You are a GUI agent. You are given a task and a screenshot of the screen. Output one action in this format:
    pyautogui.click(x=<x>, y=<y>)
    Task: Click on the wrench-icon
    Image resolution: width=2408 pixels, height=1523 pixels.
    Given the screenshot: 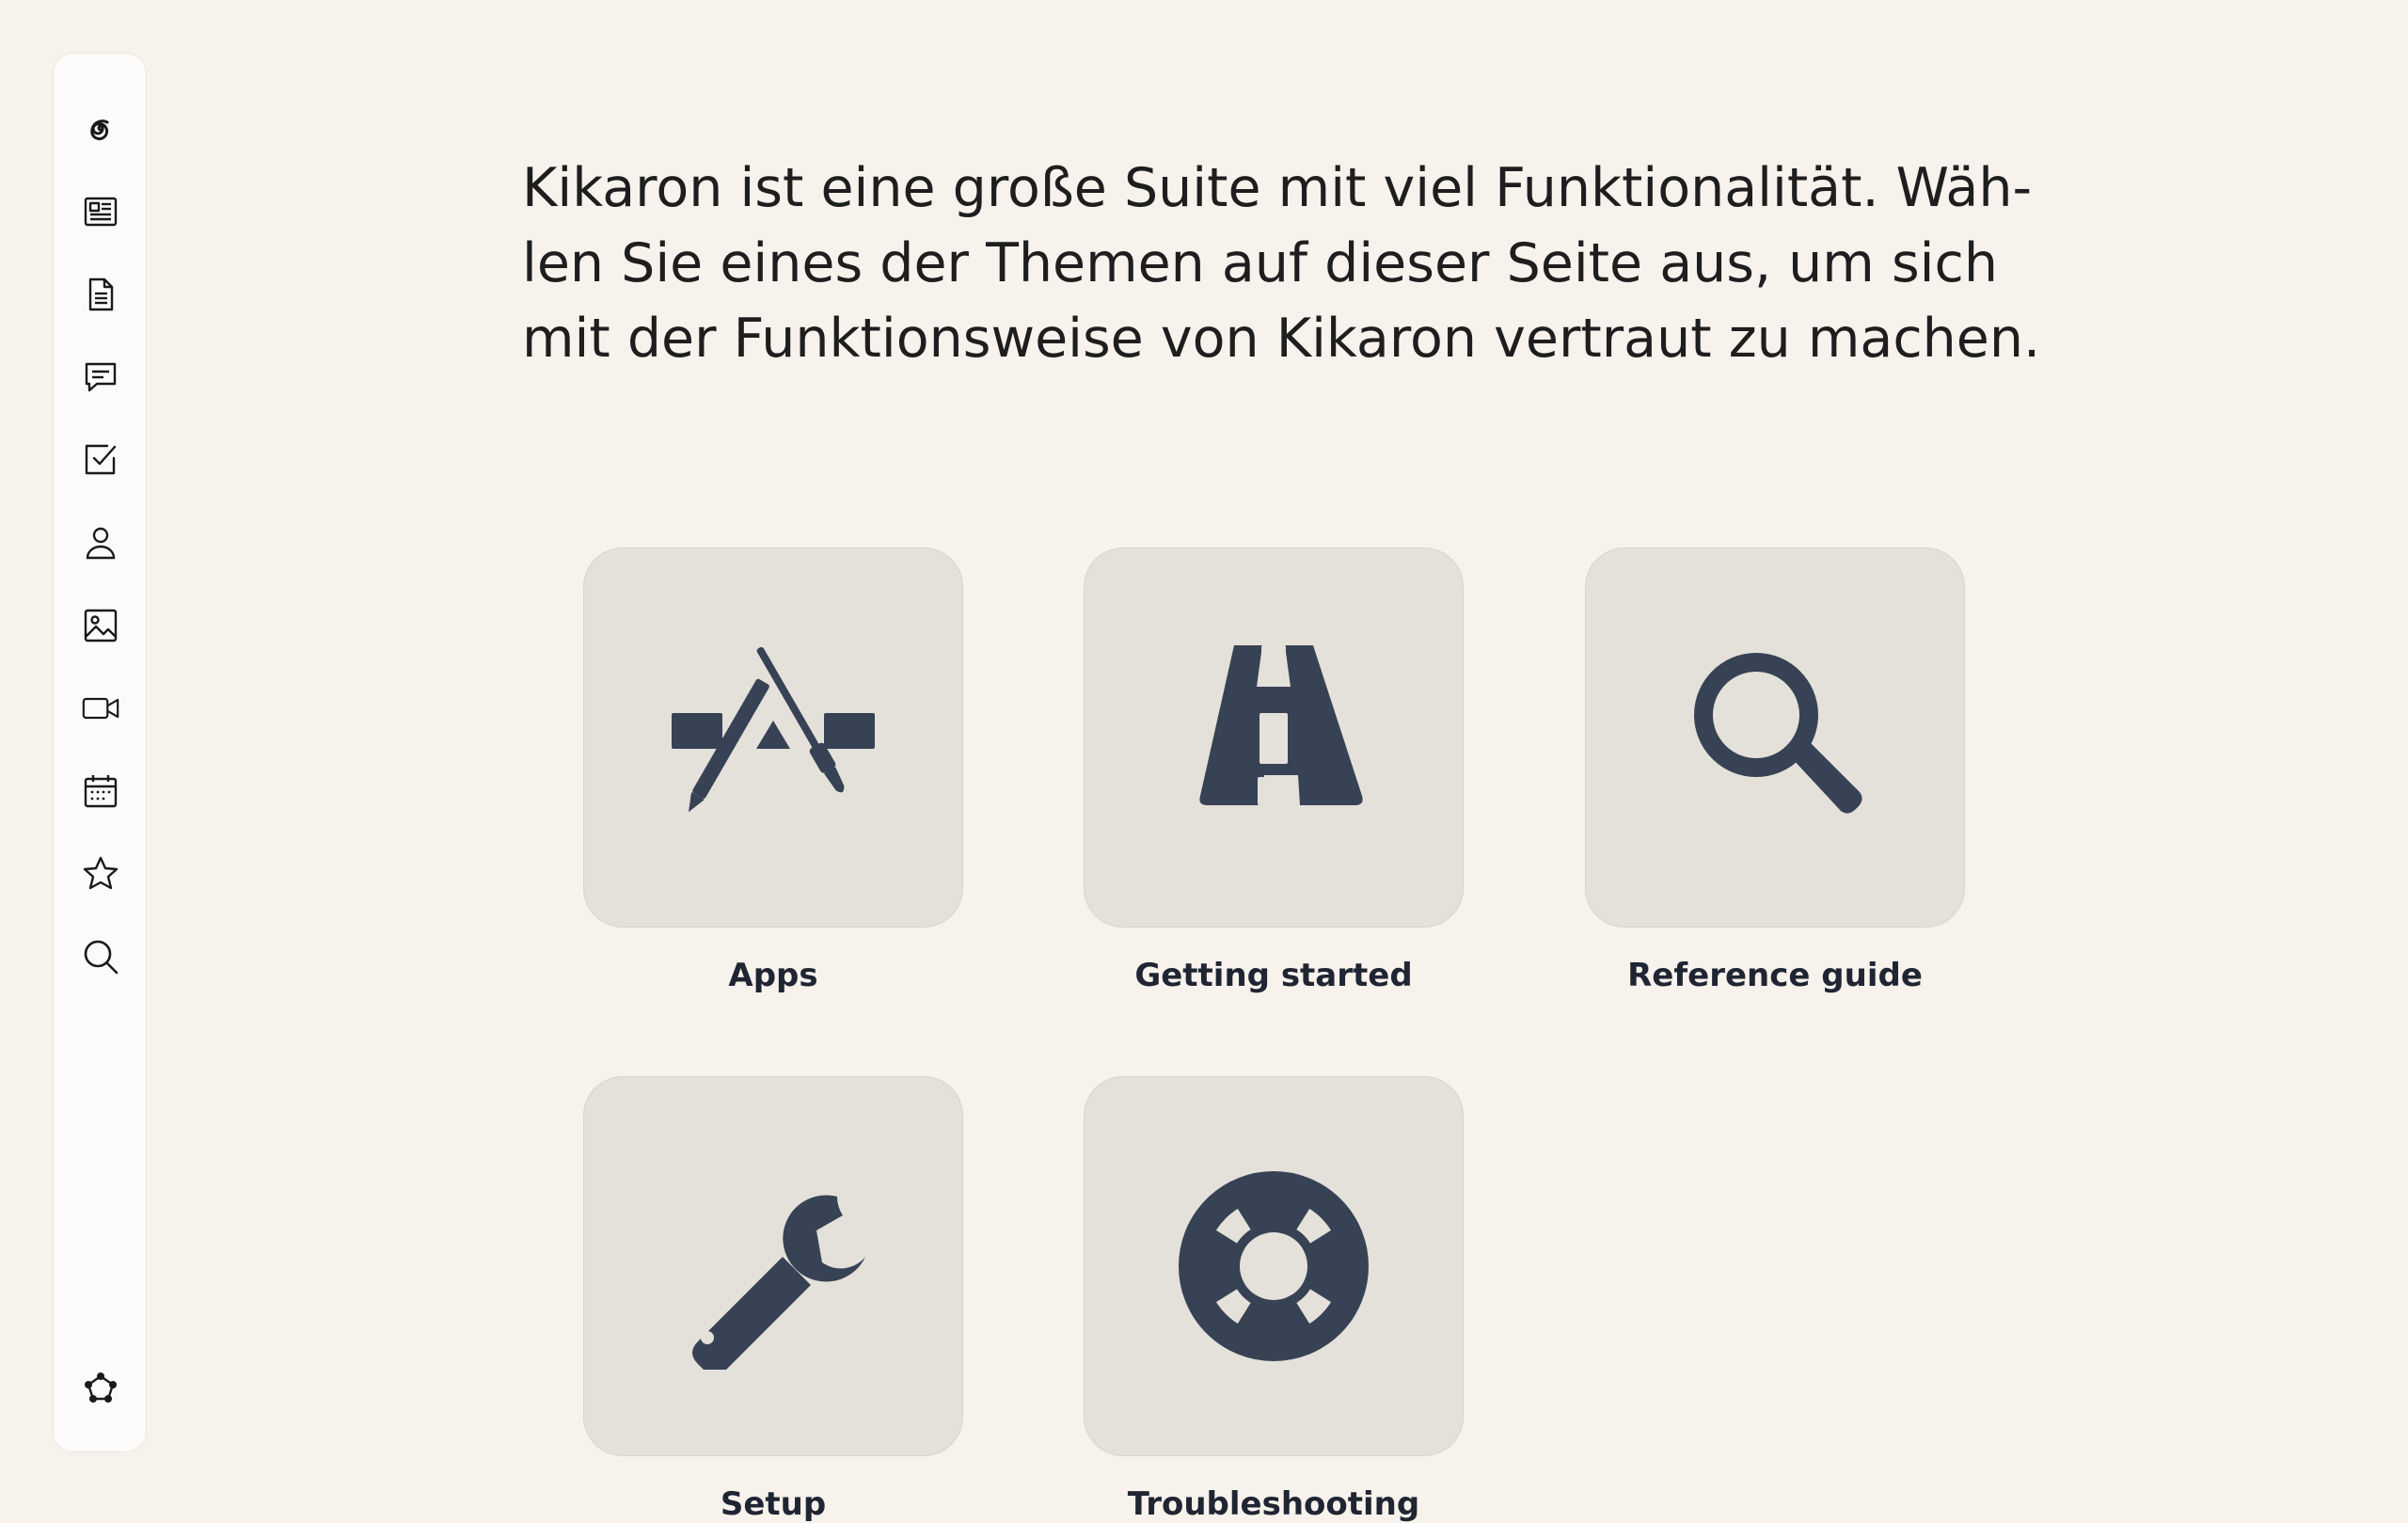 What is the action you would take?
    pyautogui.click(x=779, y=1282)
    